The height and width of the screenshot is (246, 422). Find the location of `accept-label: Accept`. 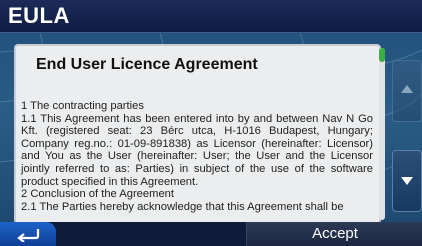

accept-label: Accept is located at coordinates (335, 233).